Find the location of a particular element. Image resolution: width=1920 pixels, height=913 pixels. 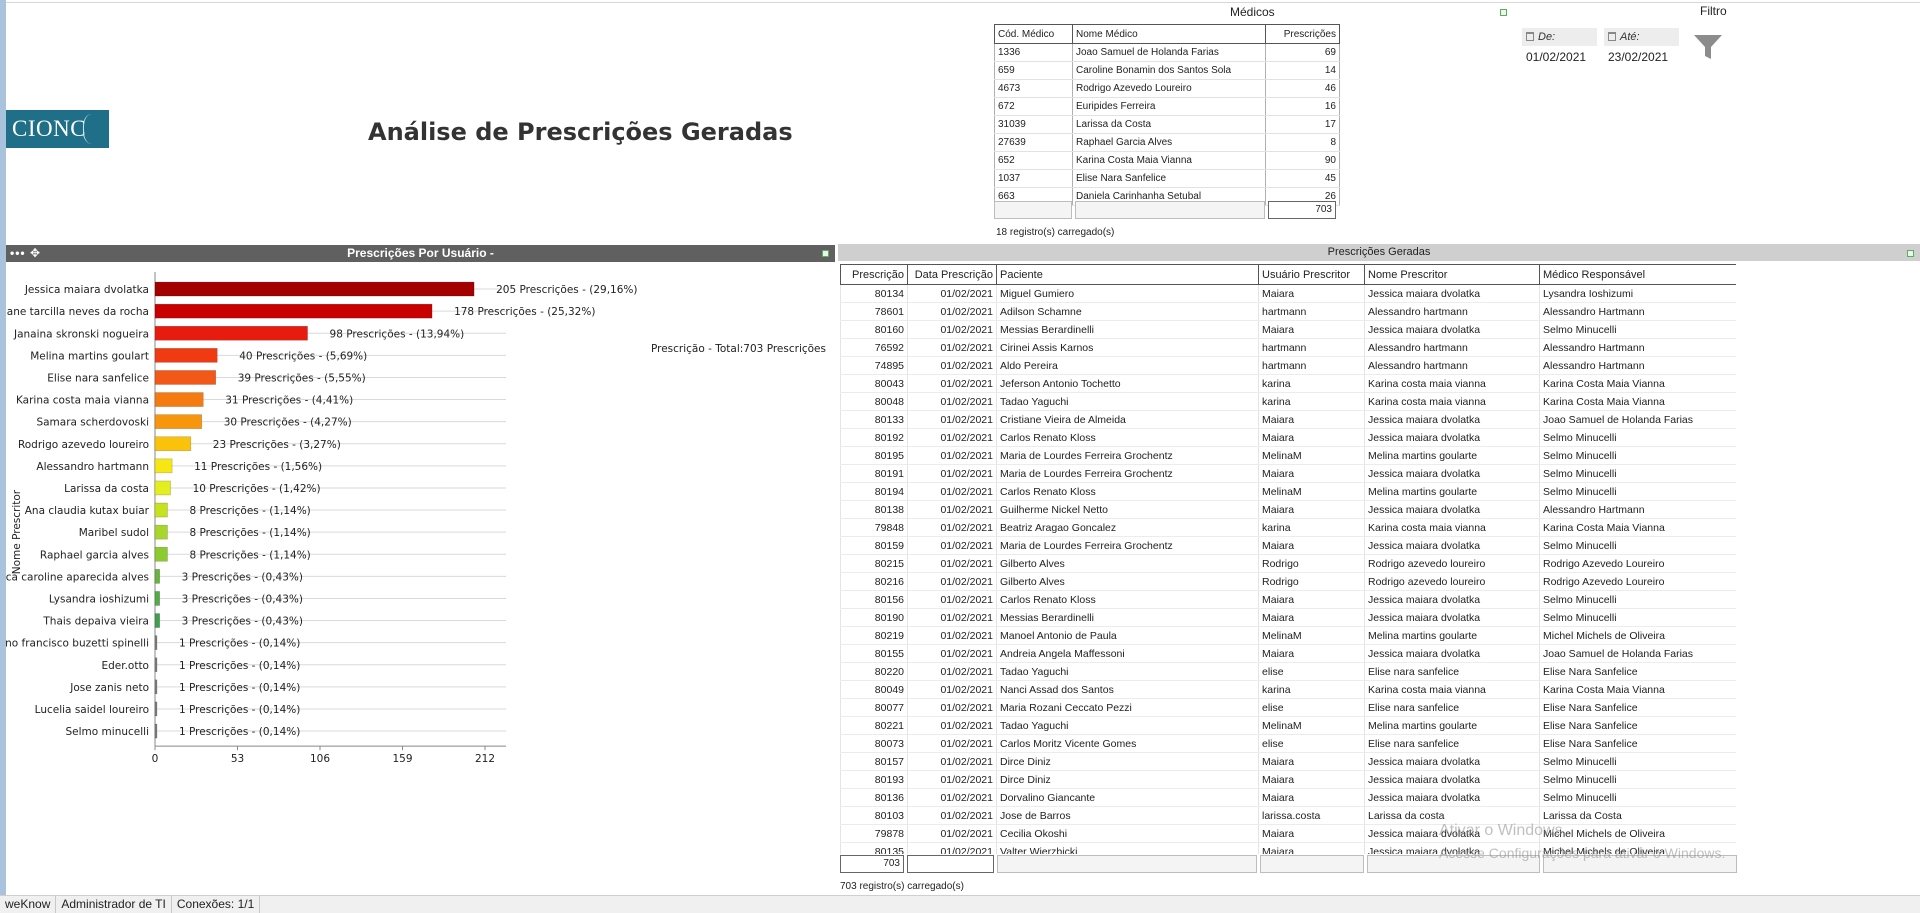

logo-text: CIONC is located at coordinates (49, 128).